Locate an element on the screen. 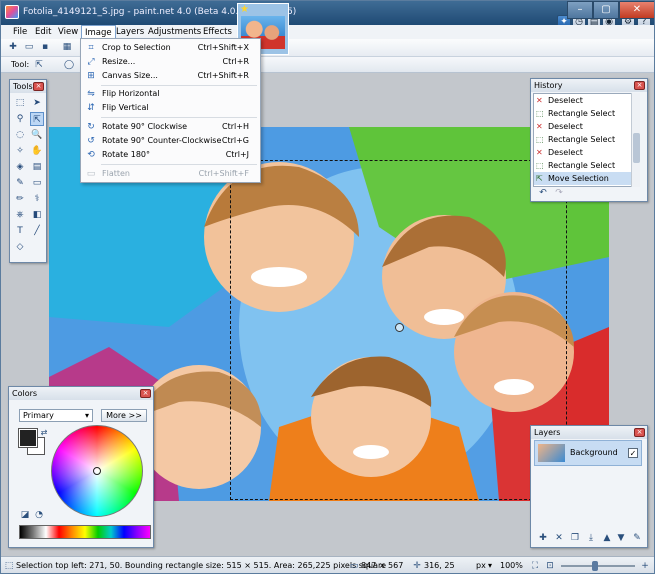 This screenshot has width=655, height=574. image-size-icon: ▭ is located at coordinates (354, 566).